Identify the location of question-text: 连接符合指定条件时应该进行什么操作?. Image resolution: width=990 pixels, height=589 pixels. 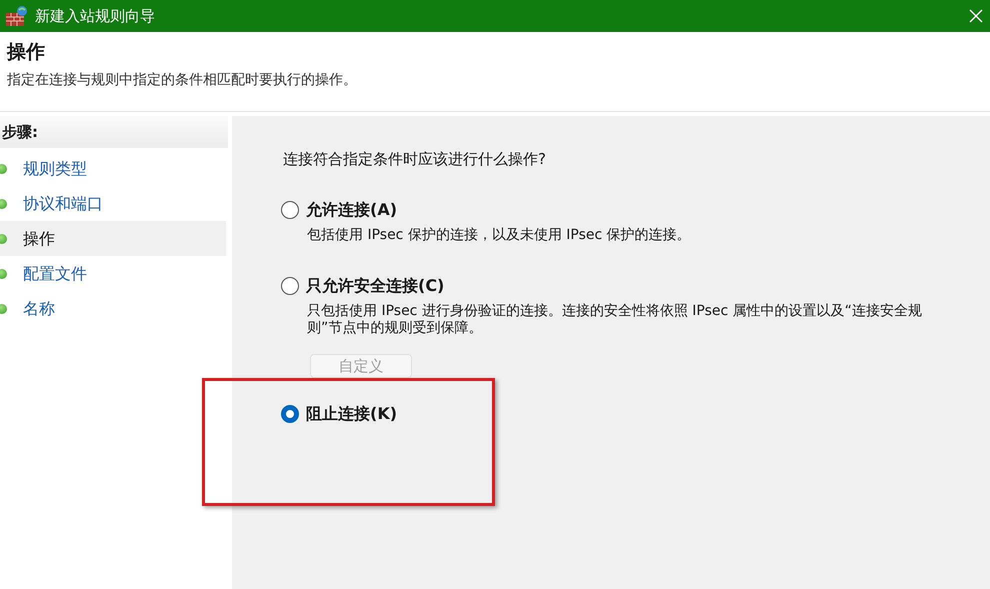
(415, 159).